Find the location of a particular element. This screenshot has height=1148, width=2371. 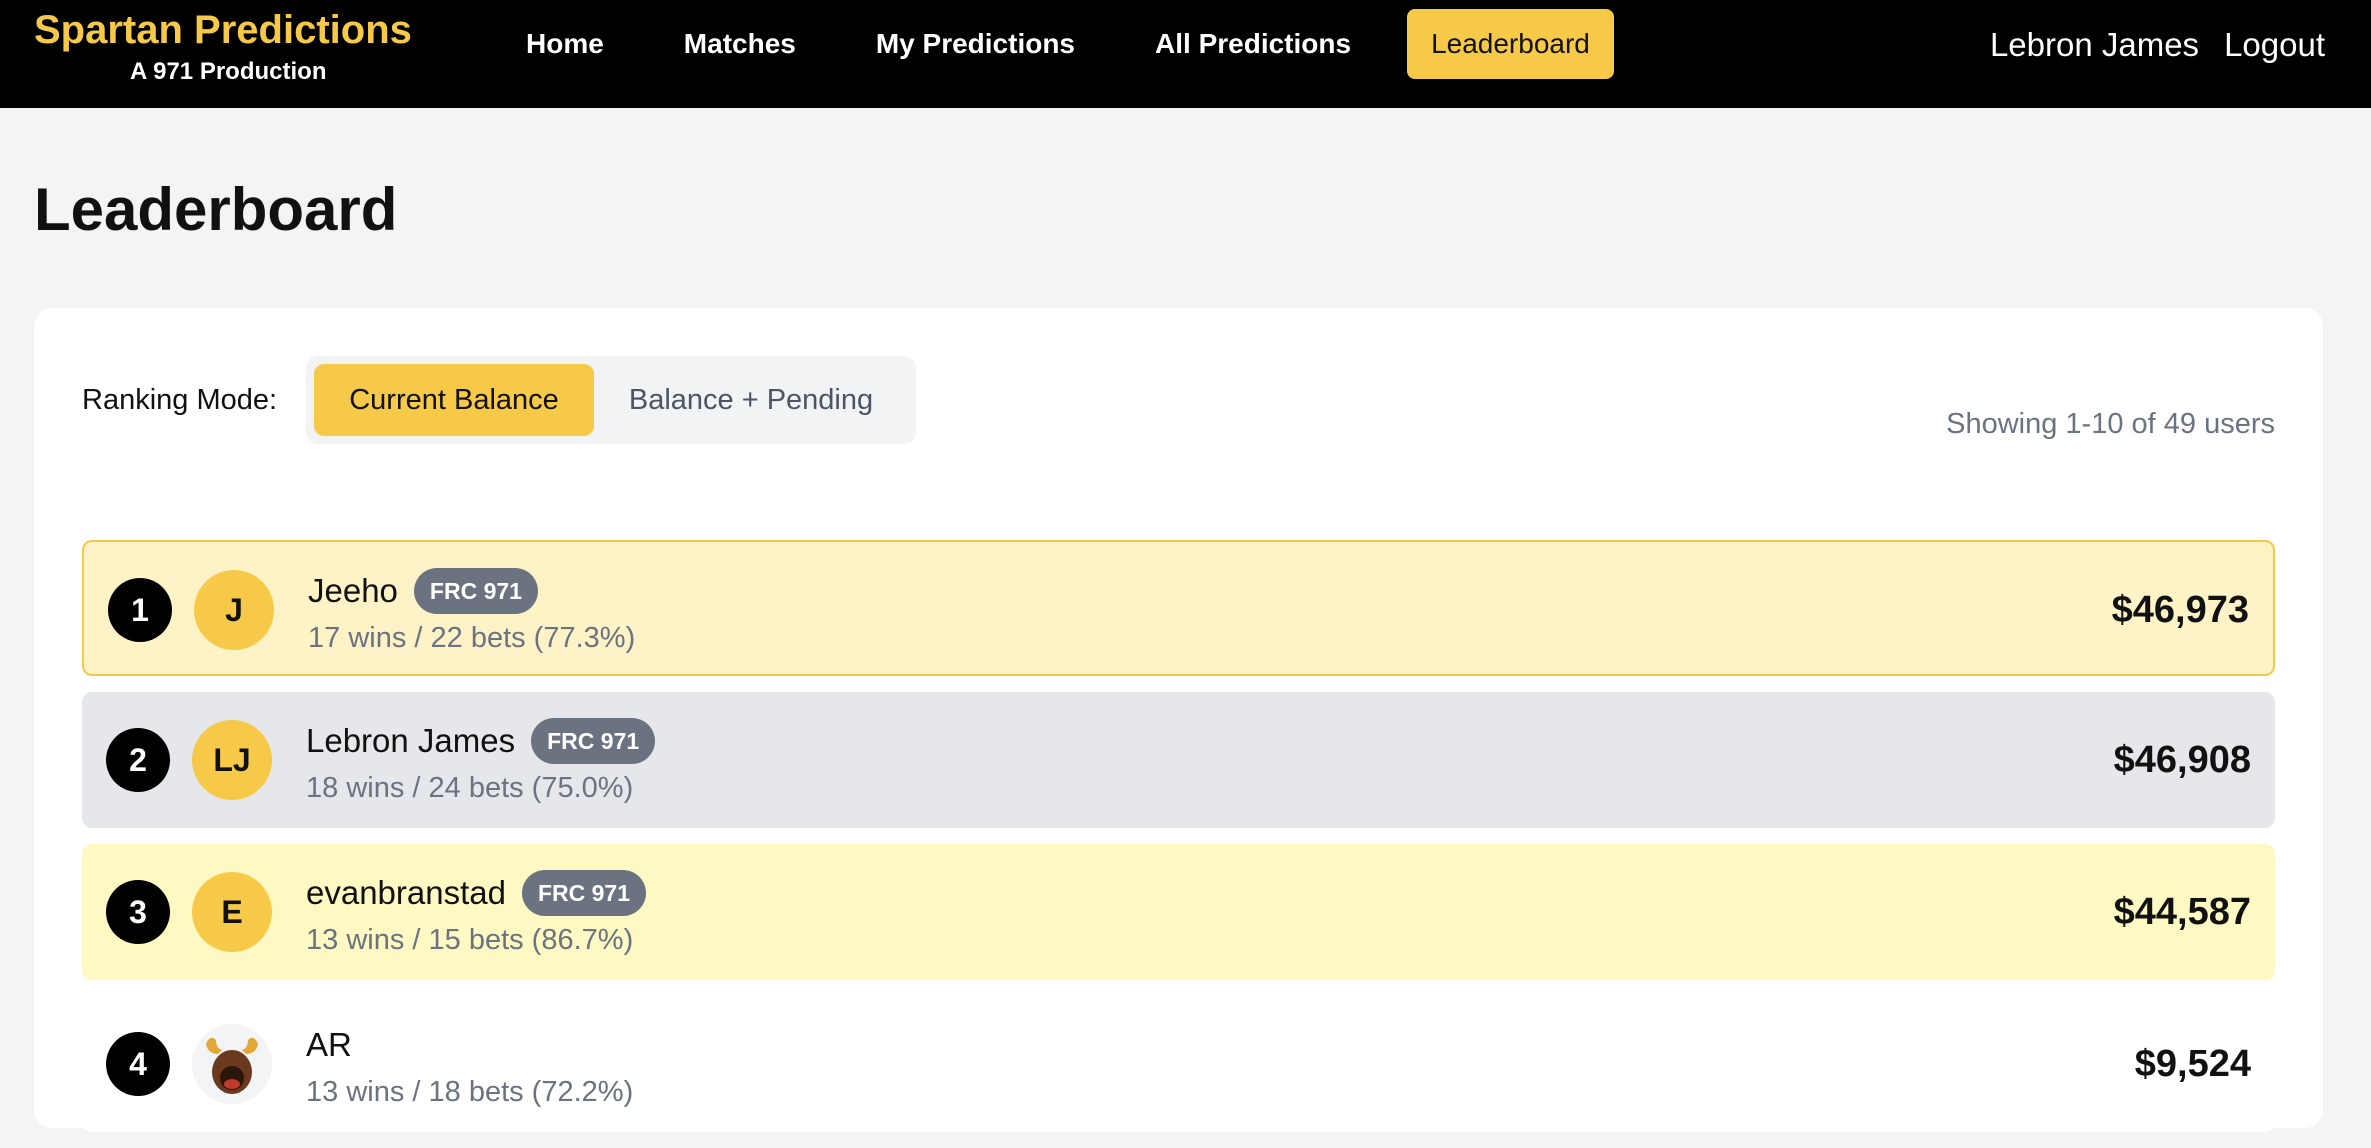

user-display-name: evanbranstad is located at coordinates (406, 892).